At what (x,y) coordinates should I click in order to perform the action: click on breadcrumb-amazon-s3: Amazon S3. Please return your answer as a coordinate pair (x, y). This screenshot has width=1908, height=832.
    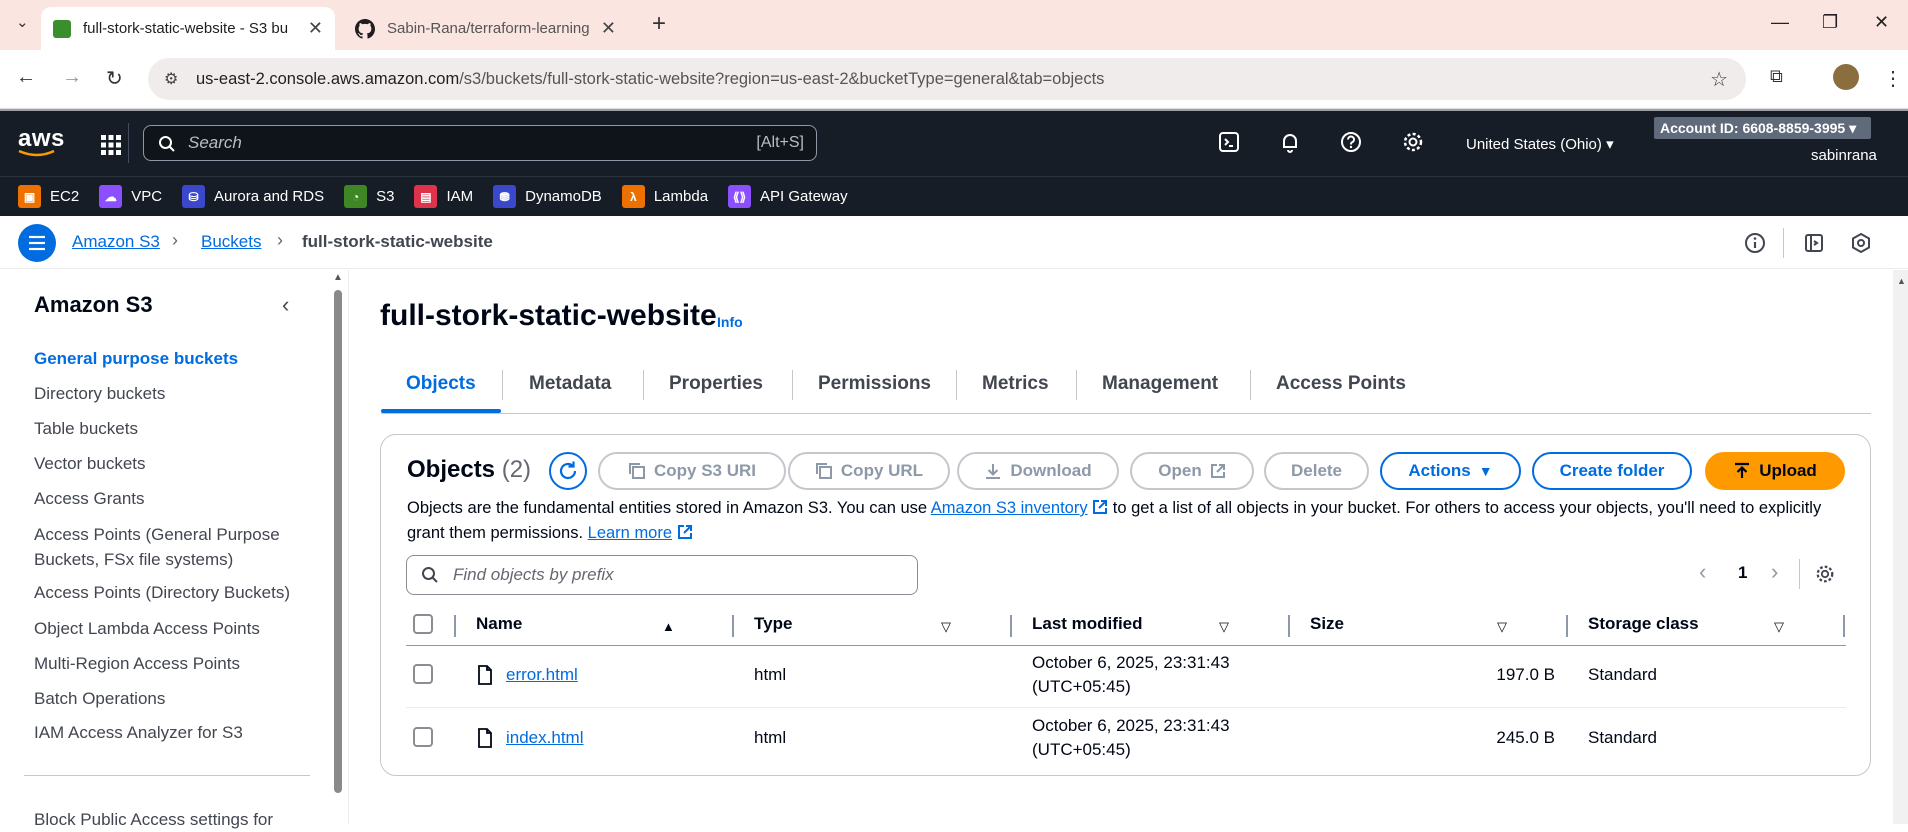
    Looking at the image, I should click on (116, 242).